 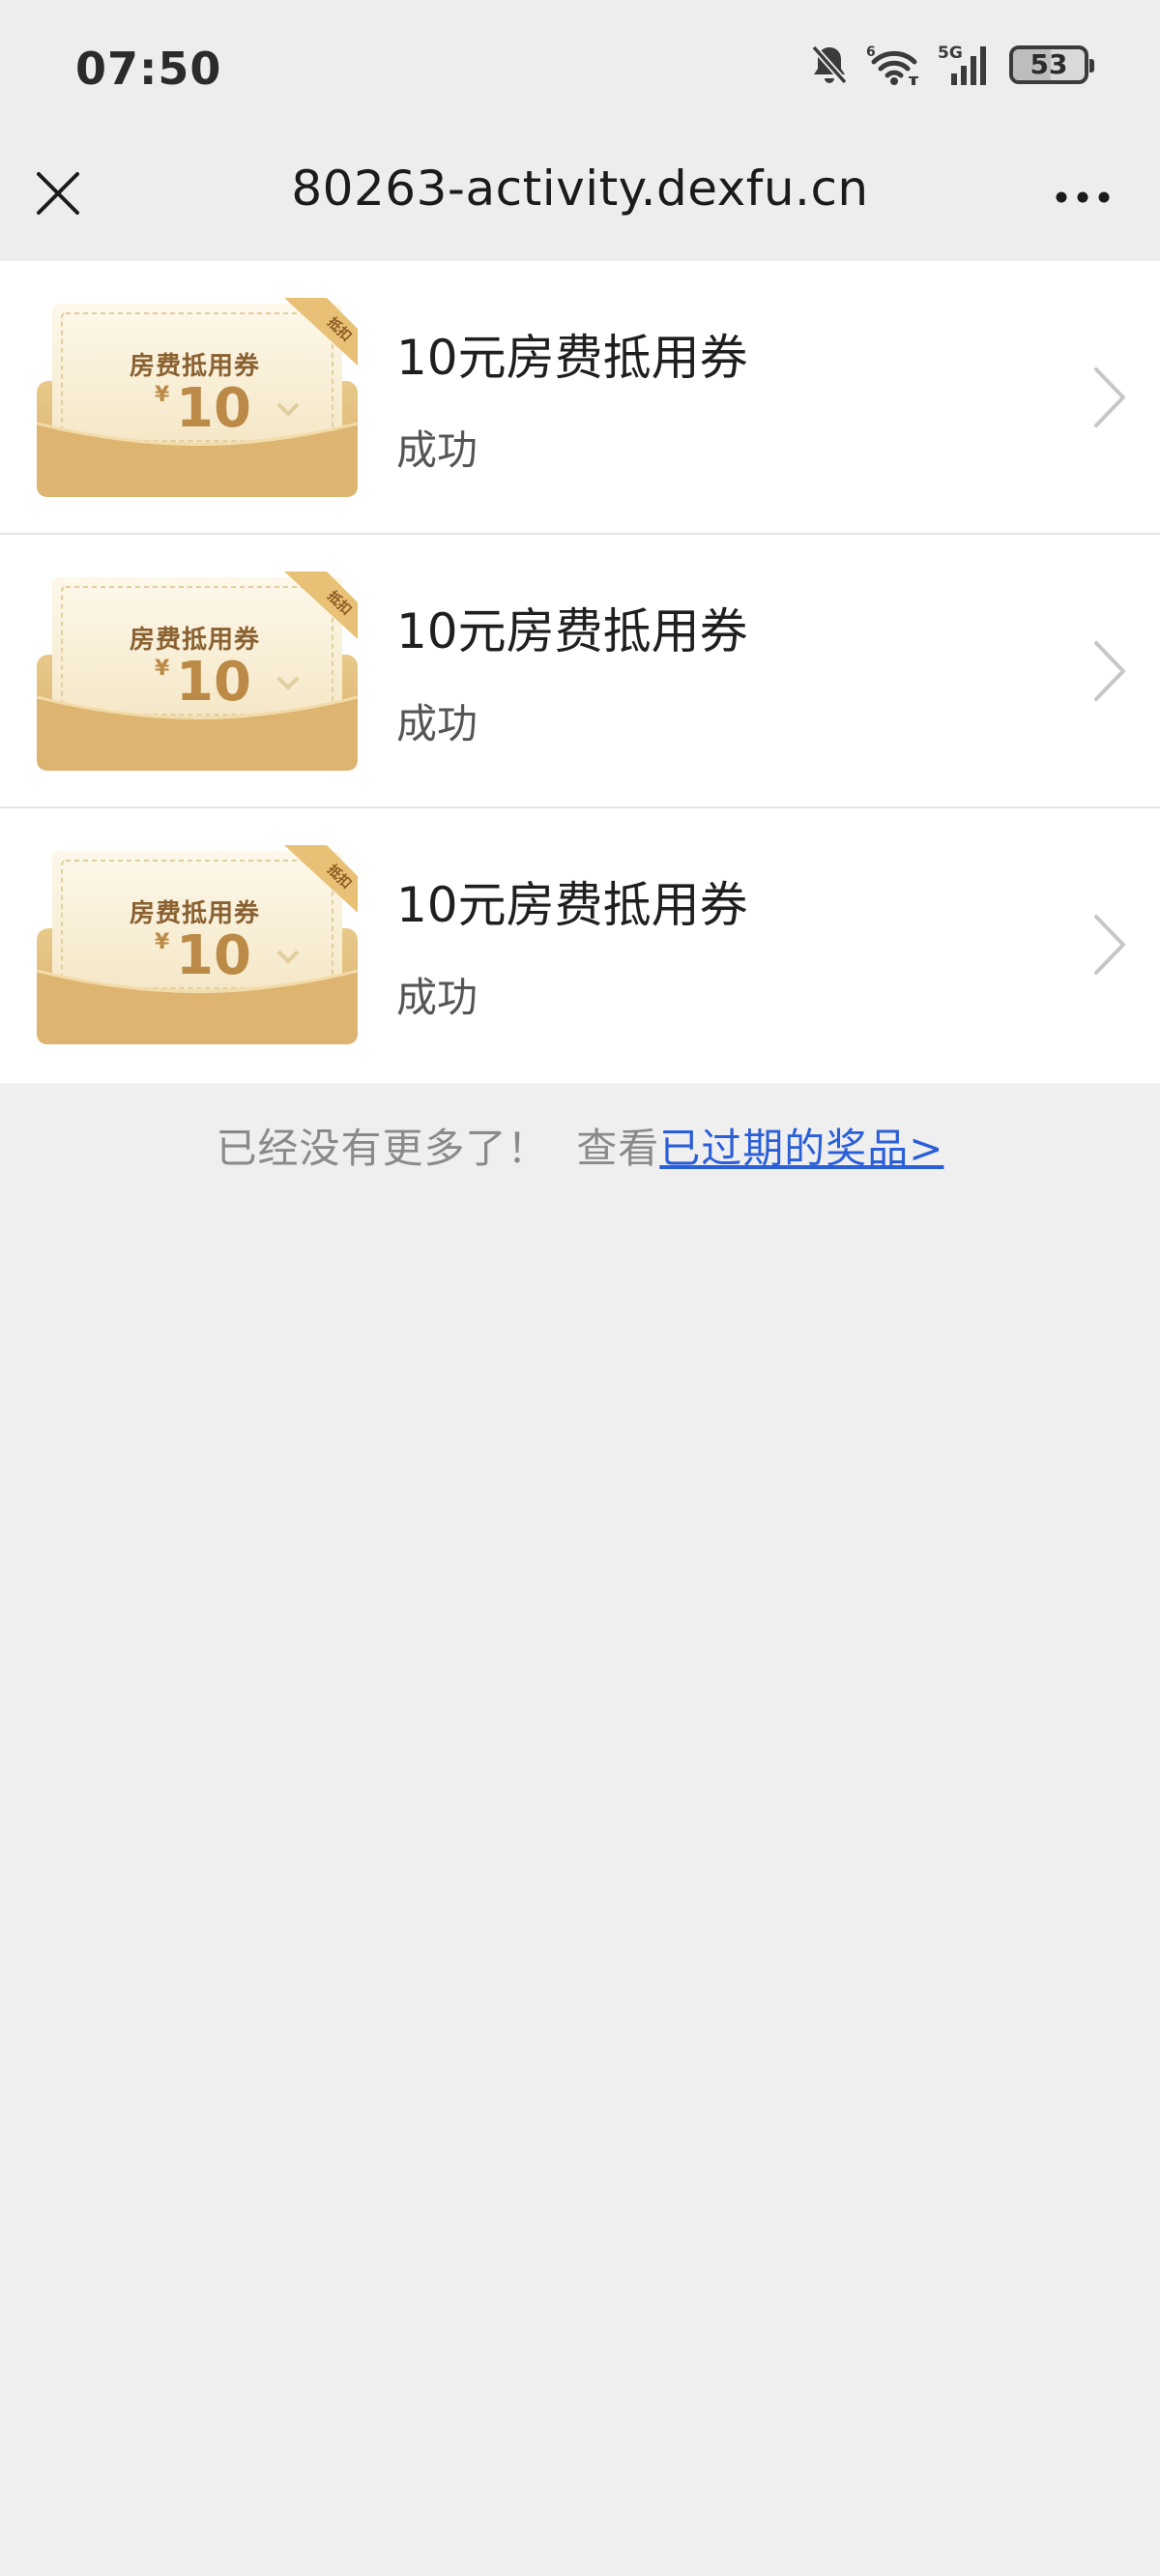 I want to click on no-more-text: 已经没有更多了！, so click(x=383, y=1148).